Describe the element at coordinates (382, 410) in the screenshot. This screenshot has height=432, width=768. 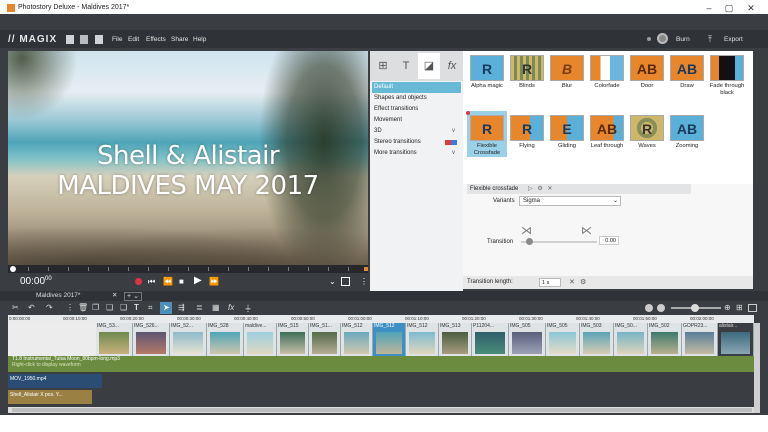
I see `scrollbar-thumb` at that location.